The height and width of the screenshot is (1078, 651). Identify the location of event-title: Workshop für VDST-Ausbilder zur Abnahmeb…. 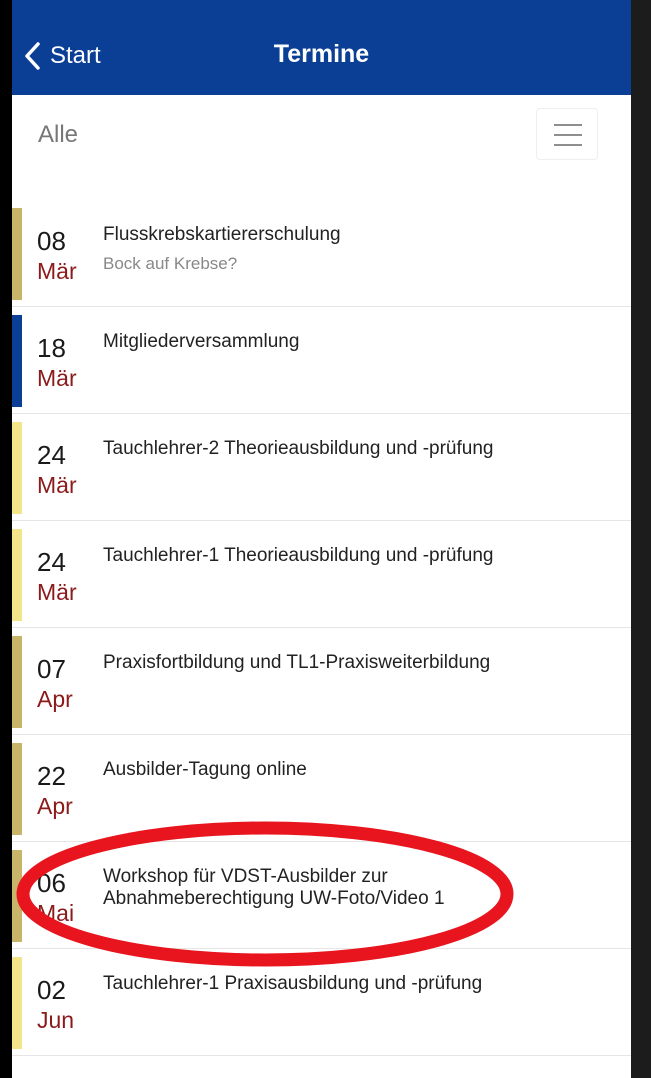
(274, 887).